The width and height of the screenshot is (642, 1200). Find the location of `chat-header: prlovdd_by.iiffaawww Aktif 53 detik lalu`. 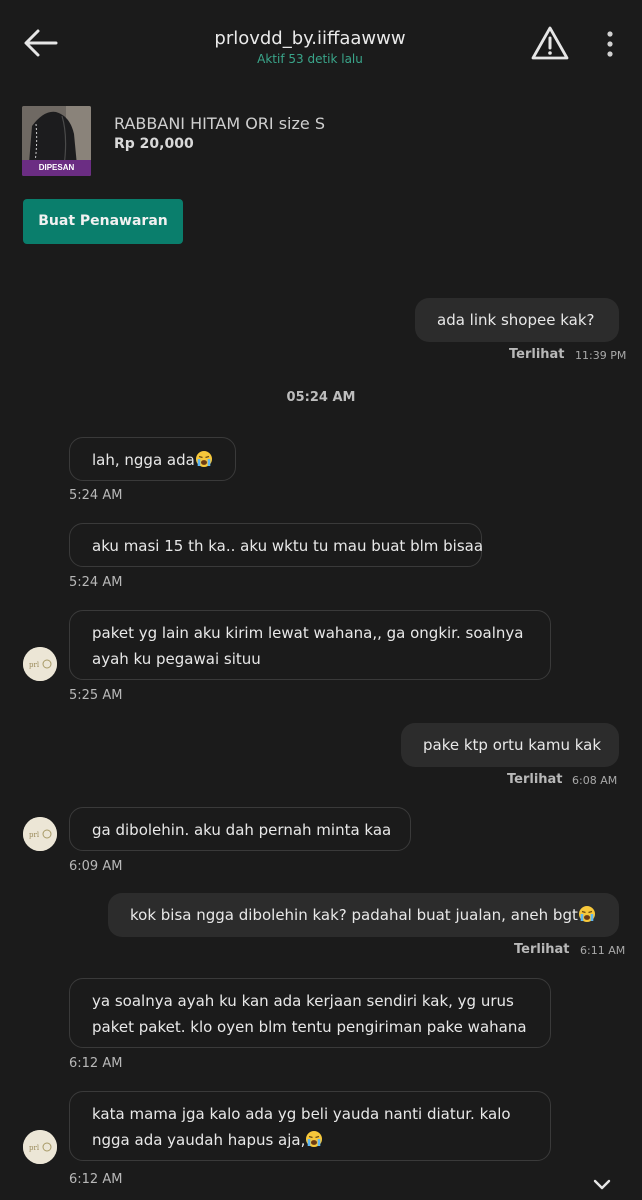

chat-header: prlovdd_by.iiffaawww Aktif 53 detik lalu is located at coordinates (321, 44).